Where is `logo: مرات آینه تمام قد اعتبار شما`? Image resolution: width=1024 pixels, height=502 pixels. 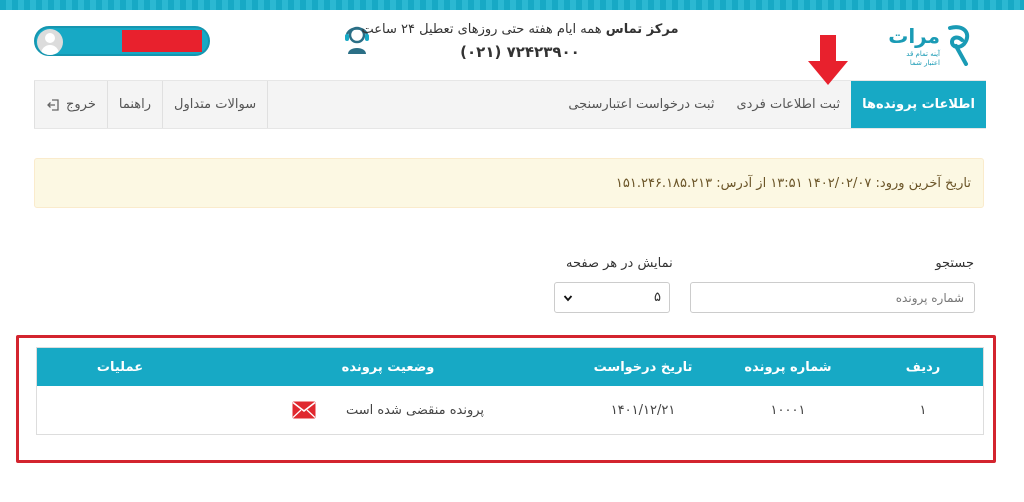 logo: مرات آینه تمام قد اعتبار شما is located at coordinates (931, 50).